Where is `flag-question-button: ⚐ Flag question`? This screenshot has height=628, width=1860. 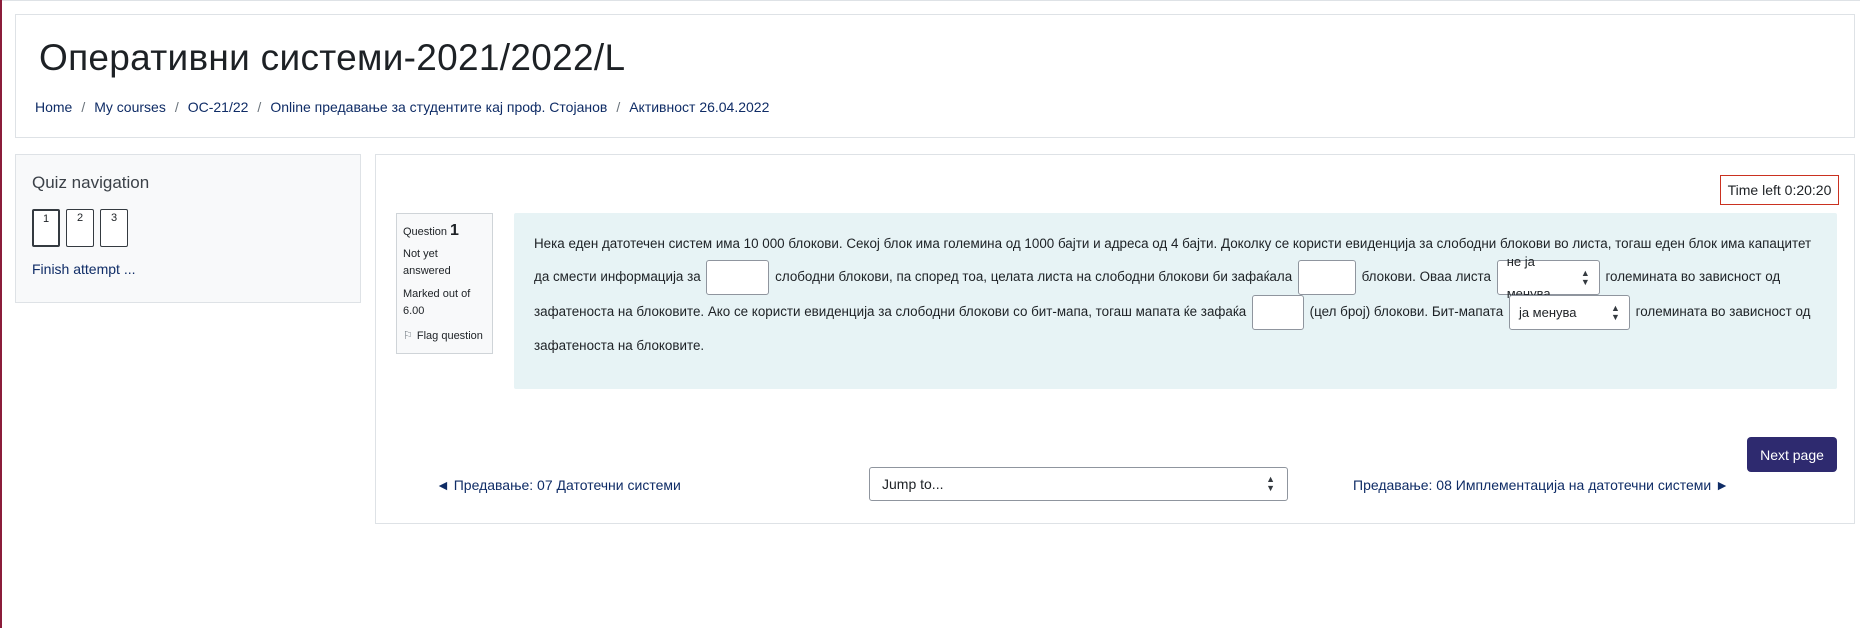
flag-question-button: ⚐ Flag question is located at coordinates (444, 336).